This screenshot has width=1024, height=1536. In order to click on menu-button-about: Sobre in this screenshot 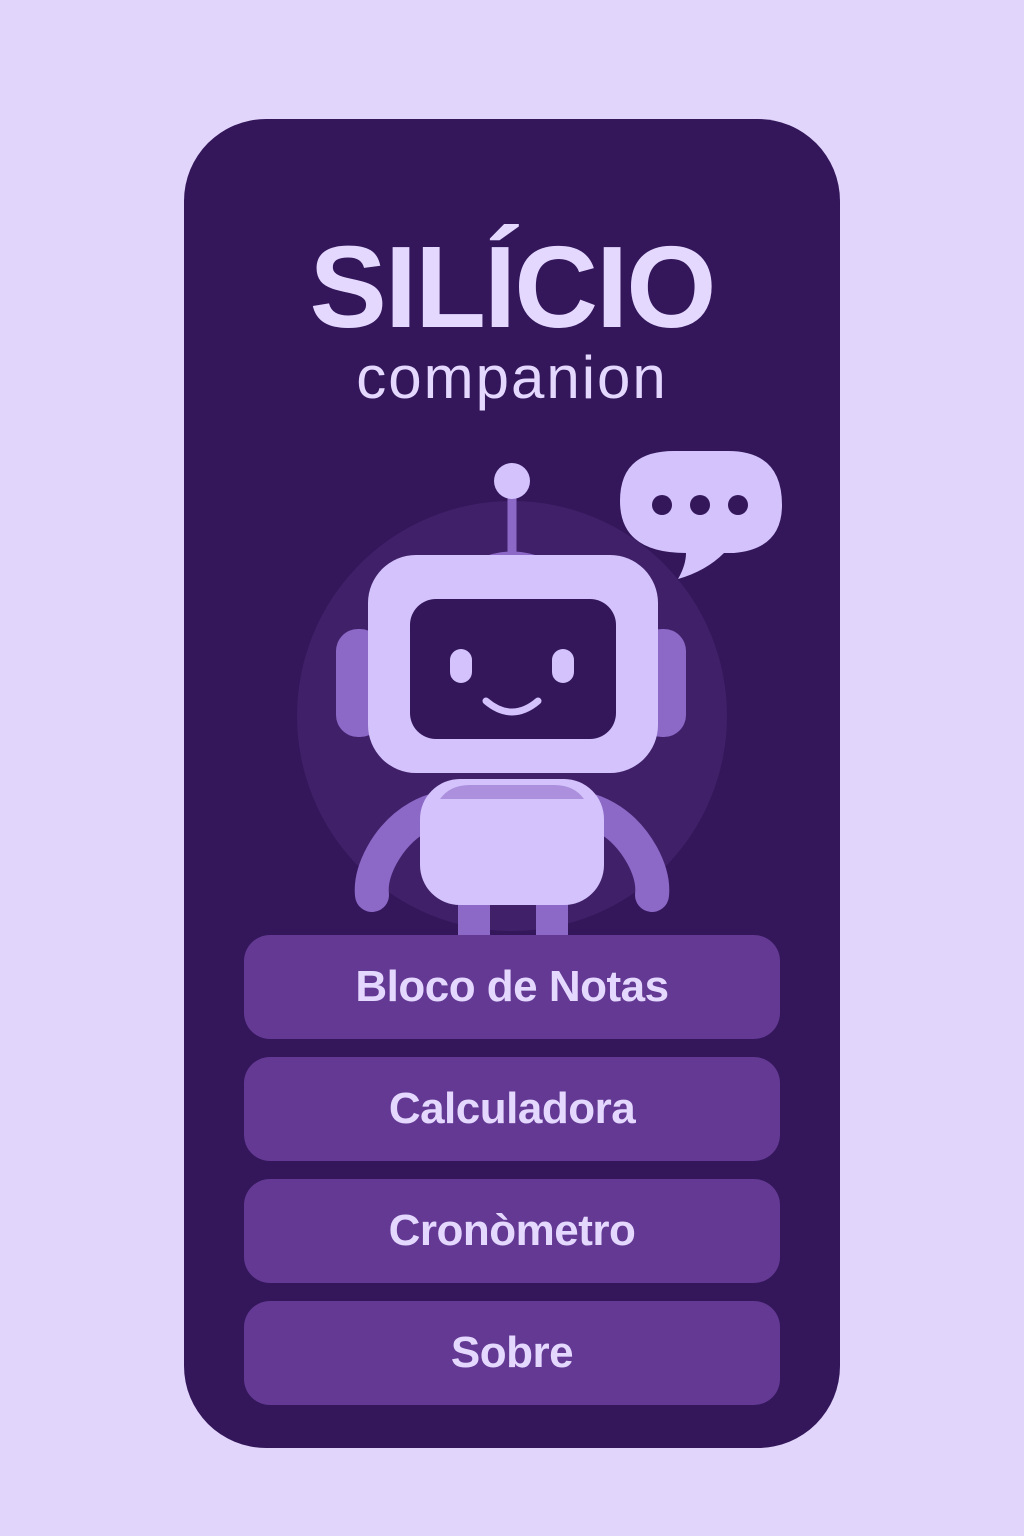, I will do `click(512, 1353)`.